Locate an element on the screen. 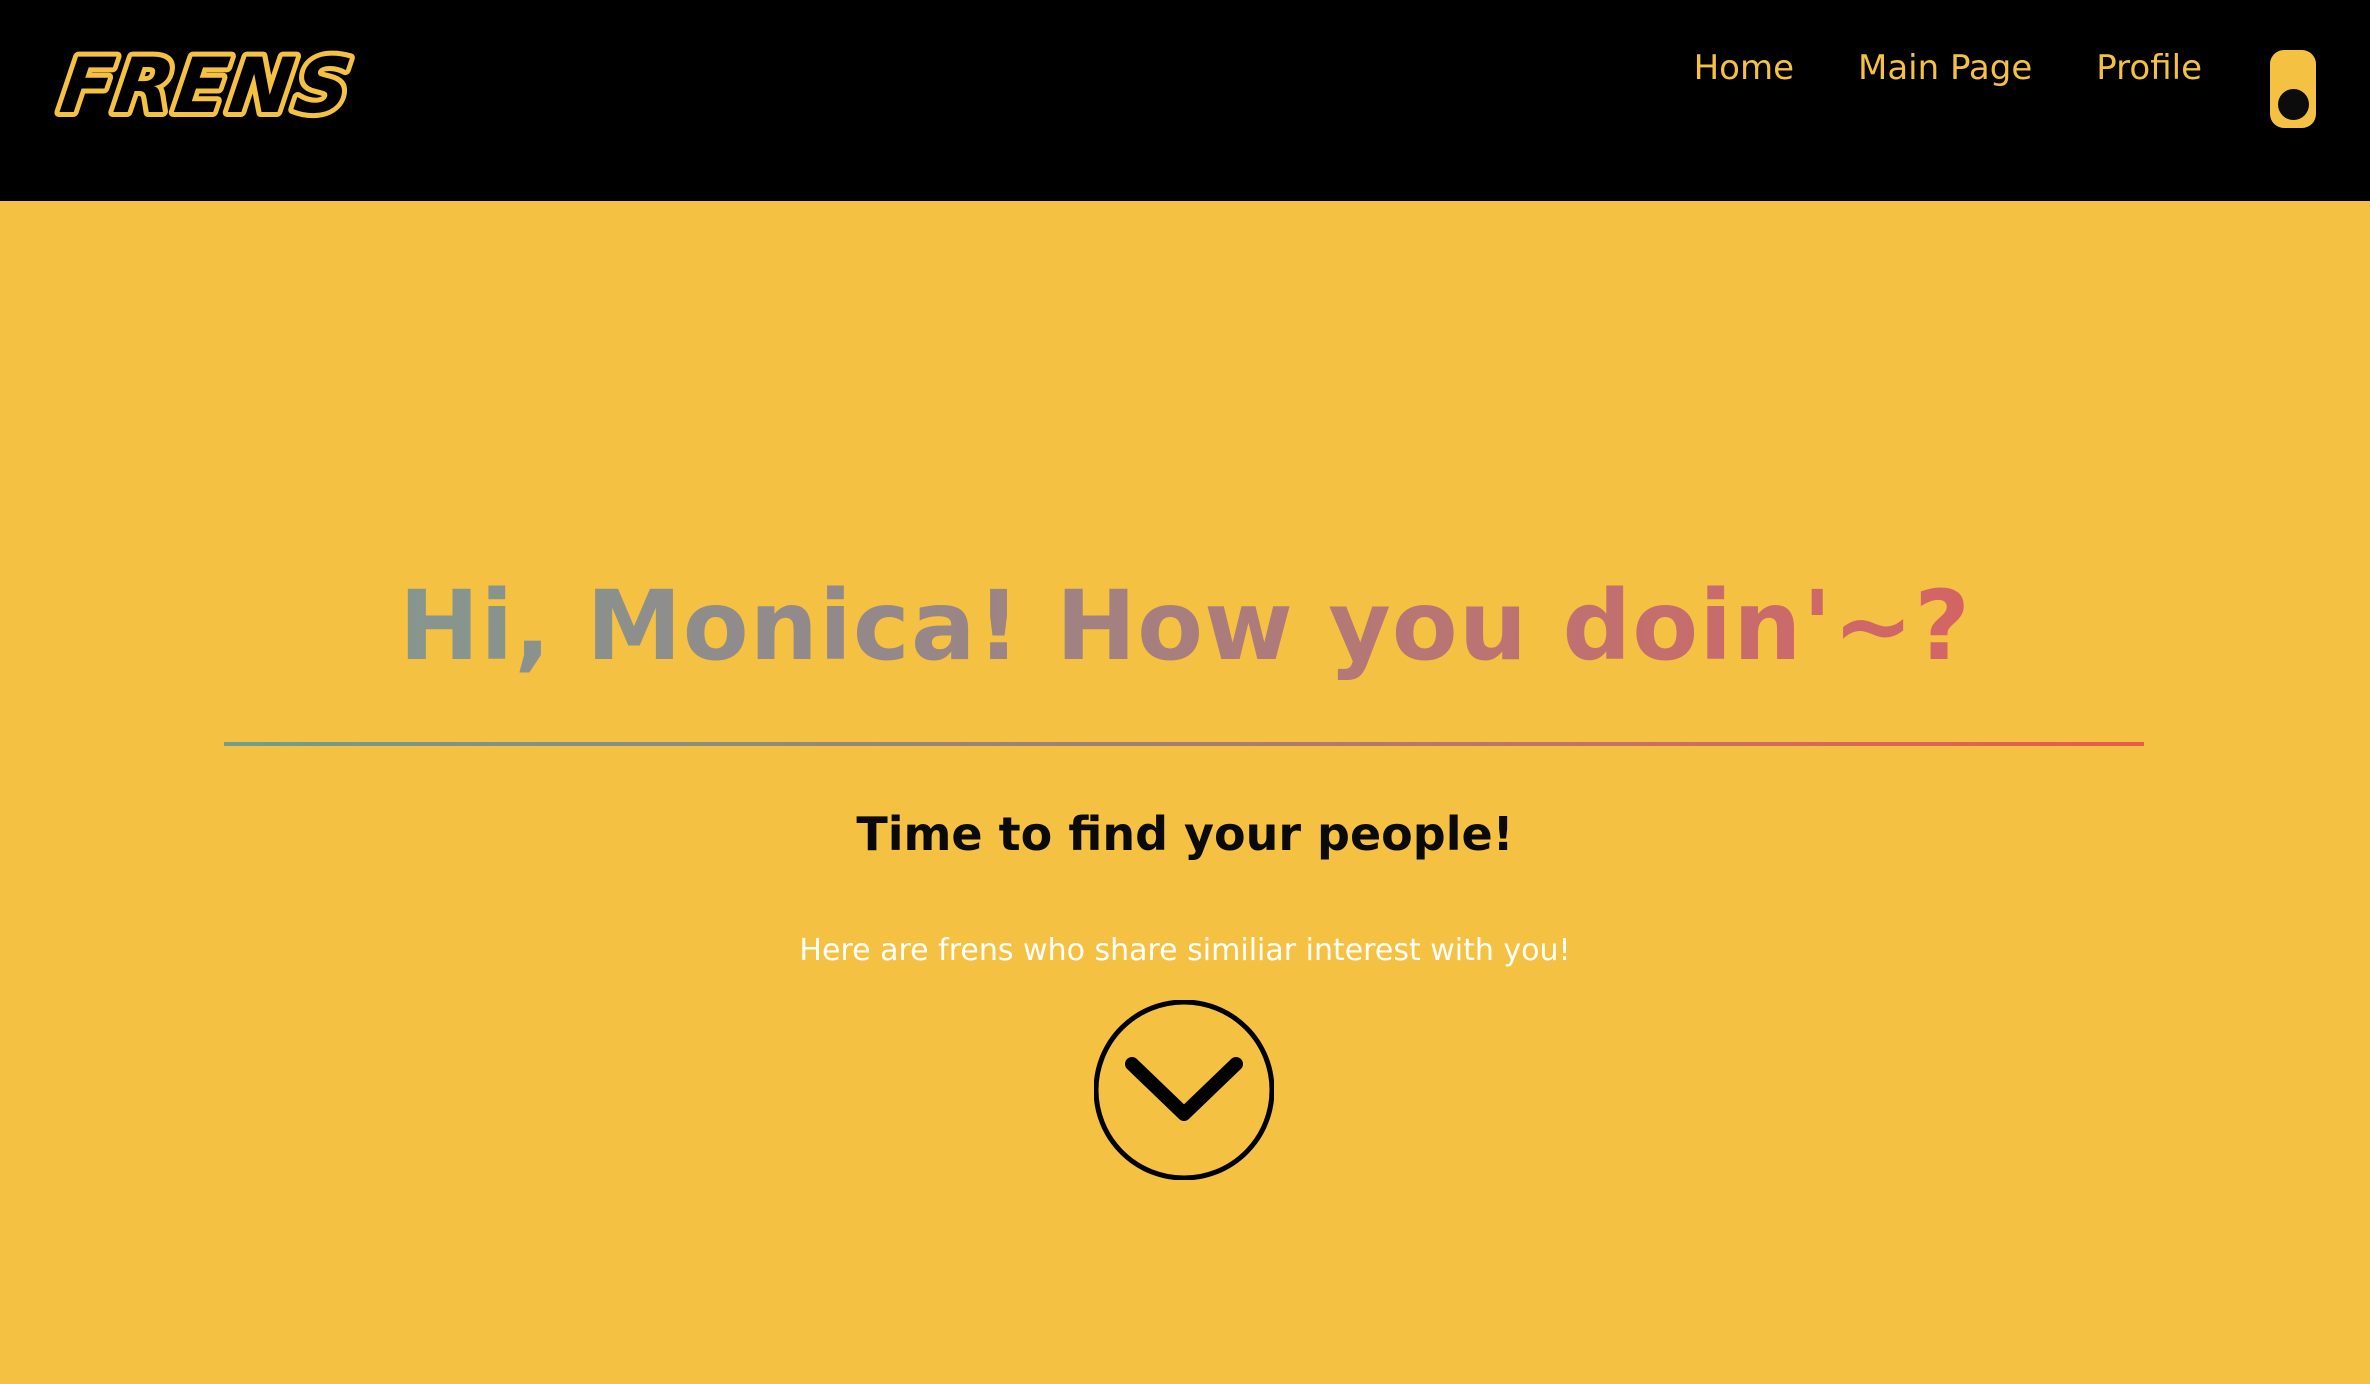  section-subtitle: Time to find your people! is located at coordinates (1185, 834).